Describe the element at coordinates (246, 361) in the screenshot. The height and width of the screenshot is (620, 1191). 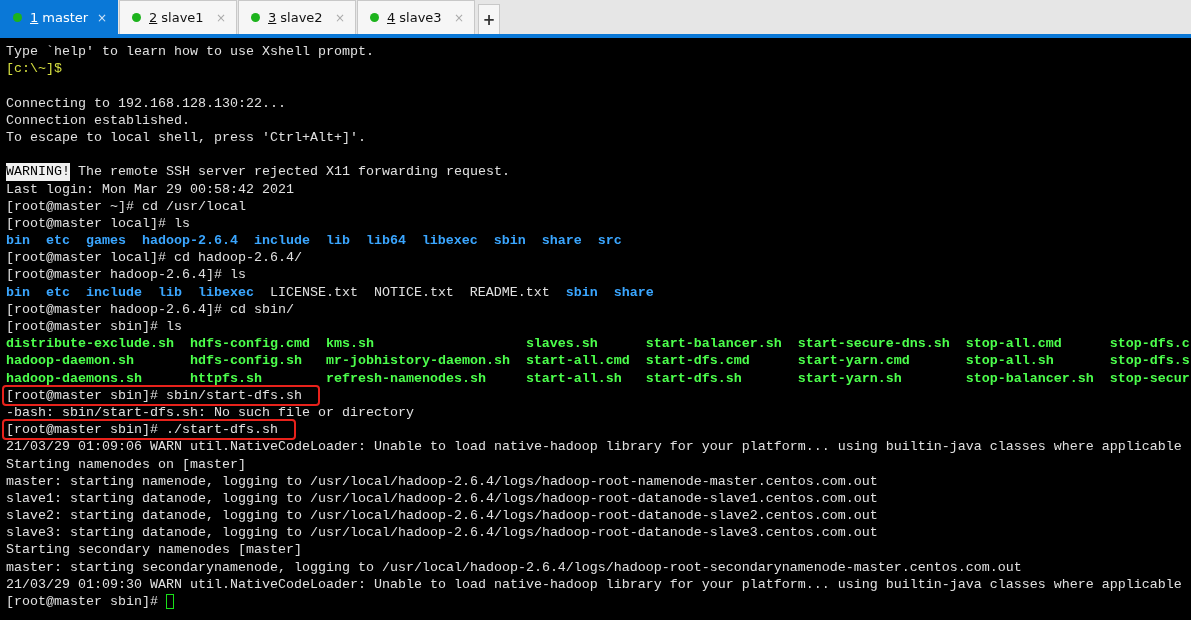
I see `file-name: hdfs-config.sh` at that location.